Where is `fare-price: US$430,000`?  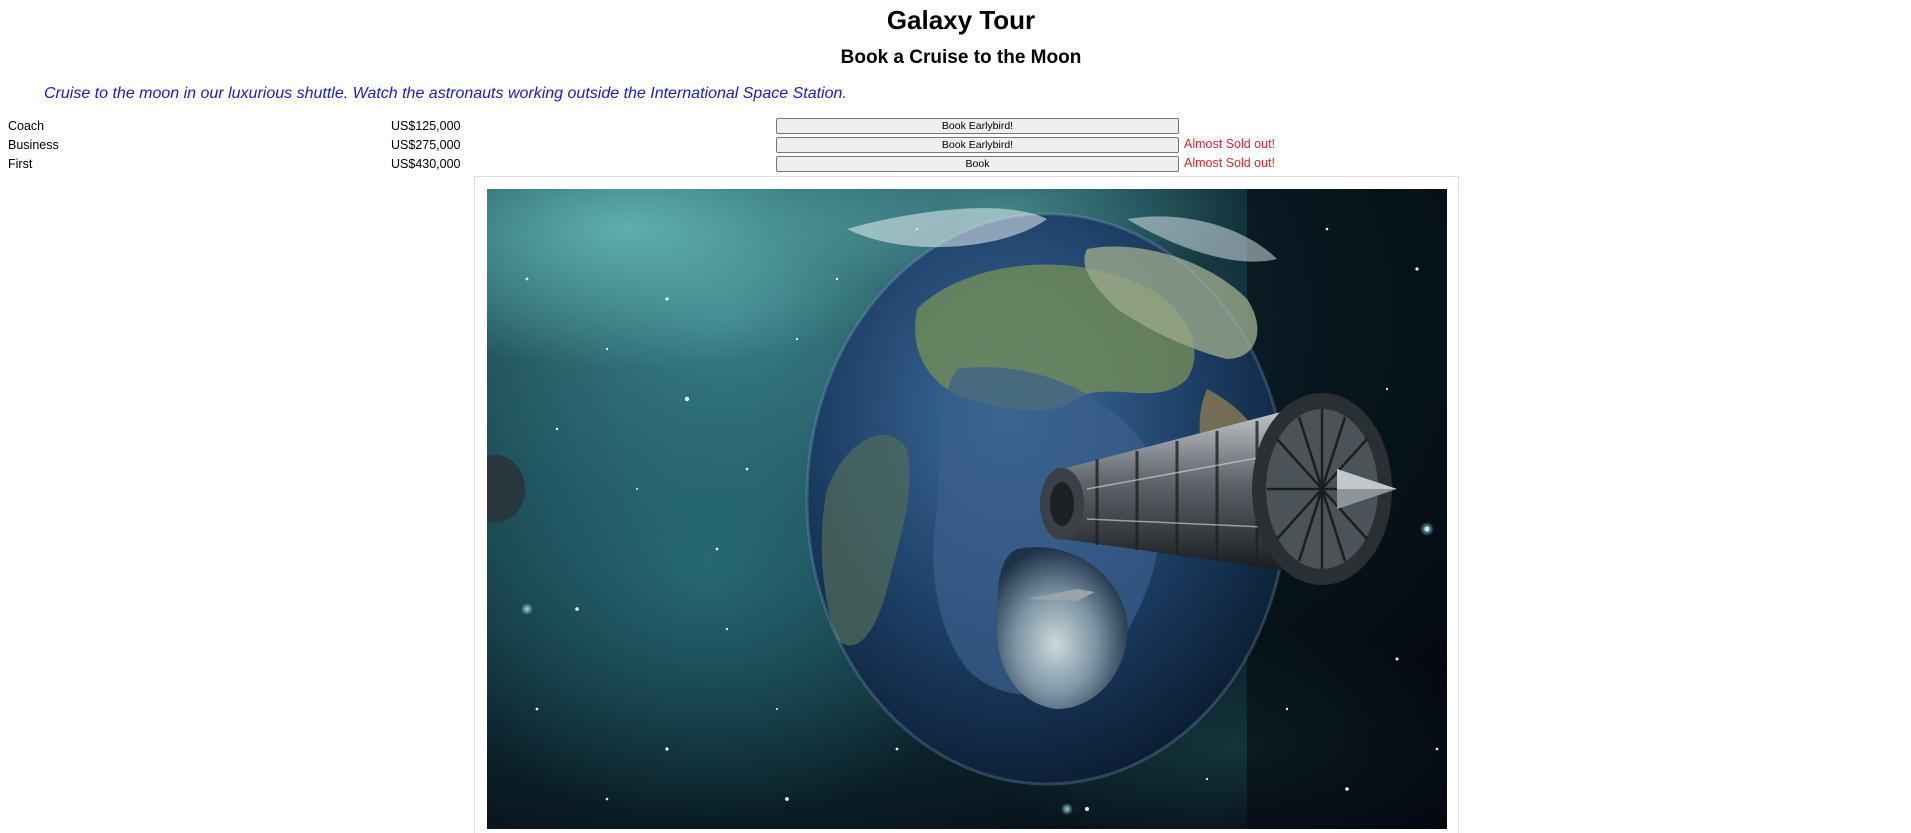 fare-price: US$430,000 is located at coordinates (426, 164).